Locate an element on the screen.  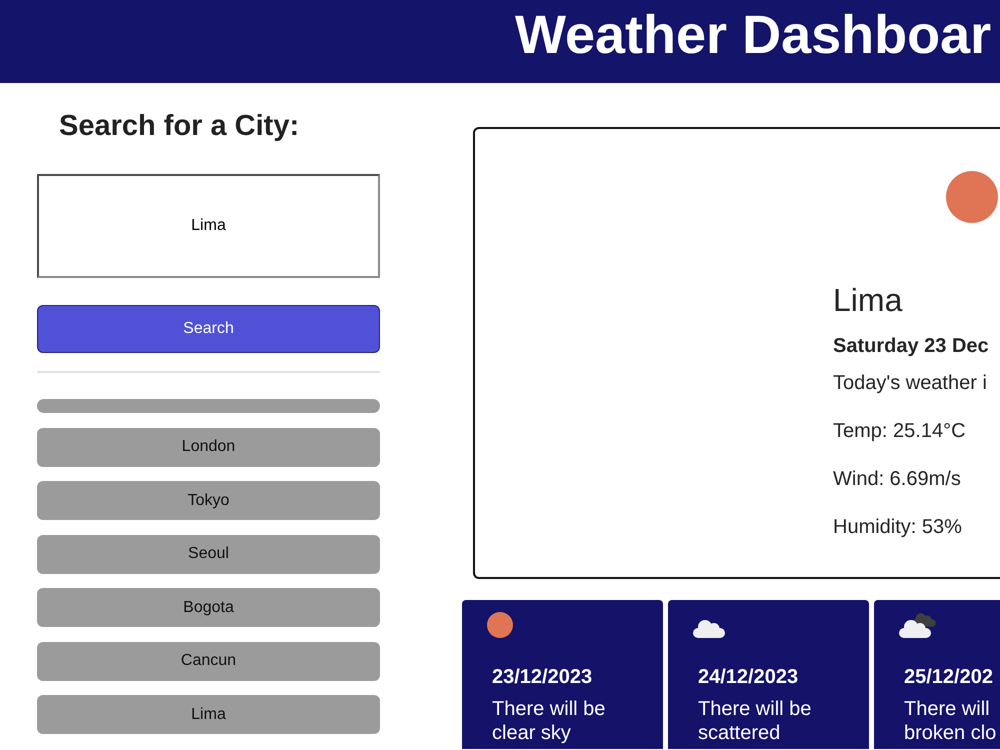
forecast-date: 23/12/2023 is located at coordinates (542, 677).